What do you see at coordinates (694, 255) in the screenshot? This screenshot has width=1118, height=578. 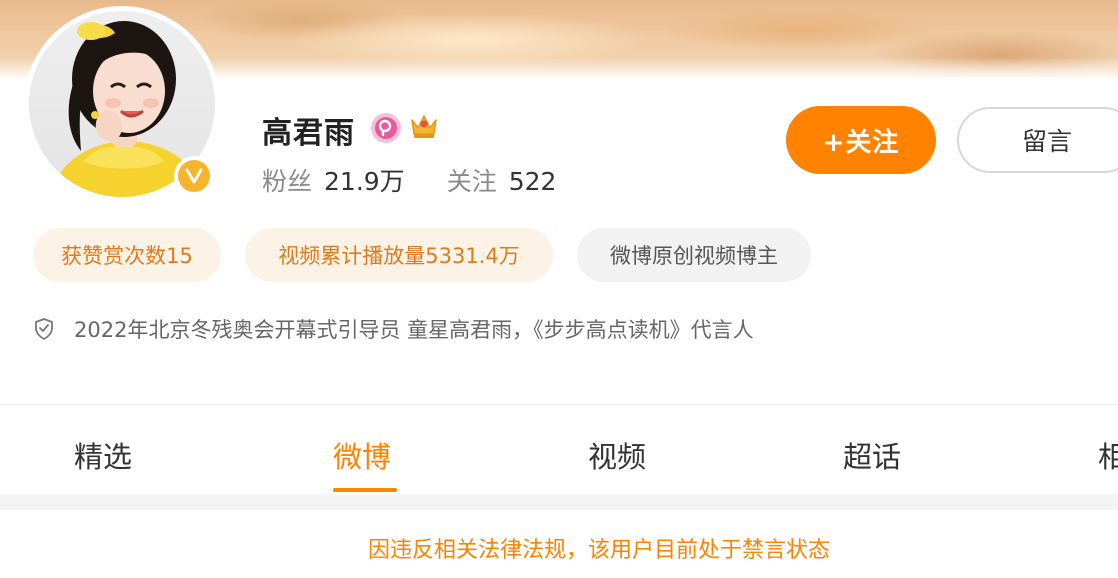 I see `tag-creator-type: 微博原创视频博主` at bounding box center [694, 255].